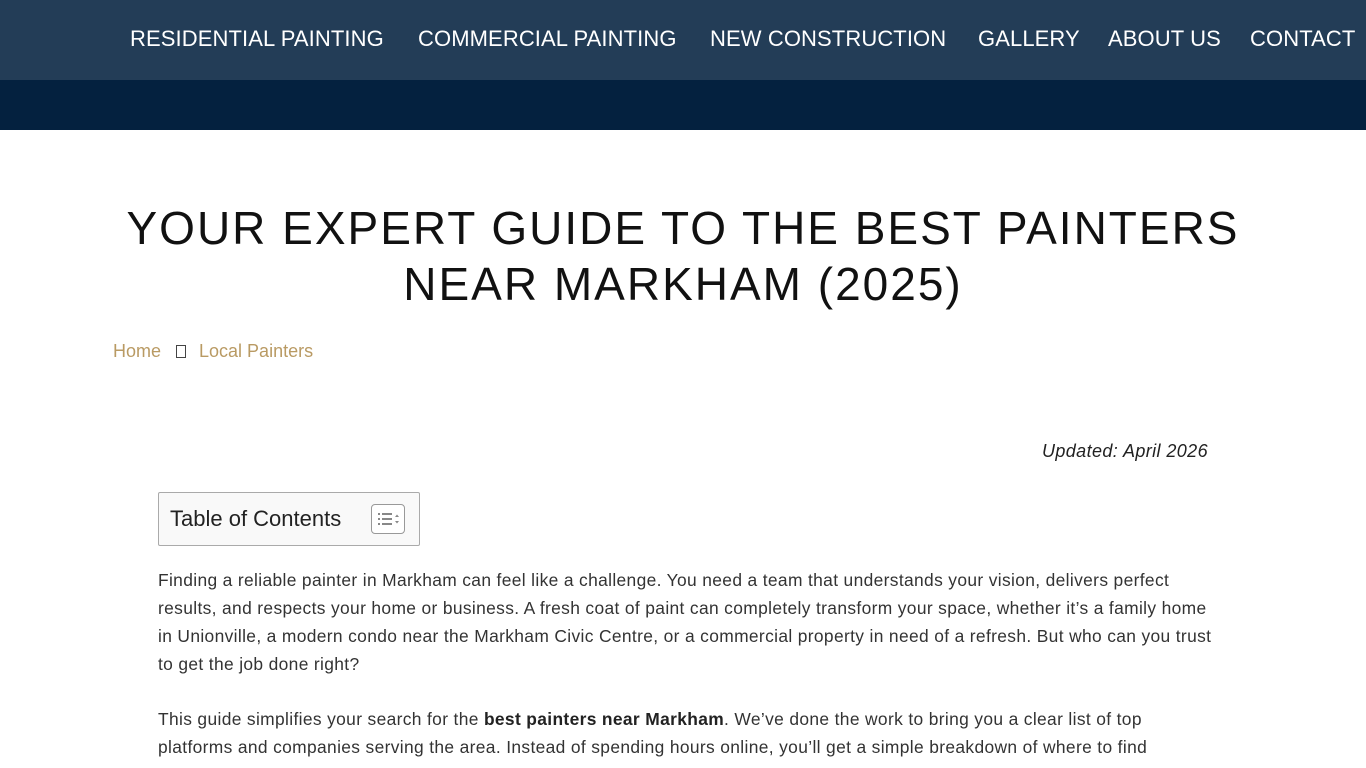 The width and height of the screenshot is (1366, 768). I want to click on nav-gallery: GALLERY, so click(1029, 39).